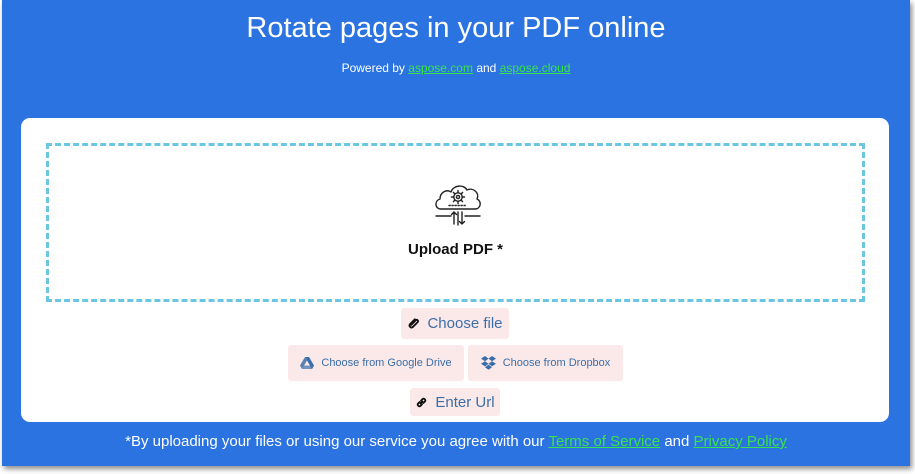  I want to click on terms-of-service-link: Terms of Service, so click(604, 441).